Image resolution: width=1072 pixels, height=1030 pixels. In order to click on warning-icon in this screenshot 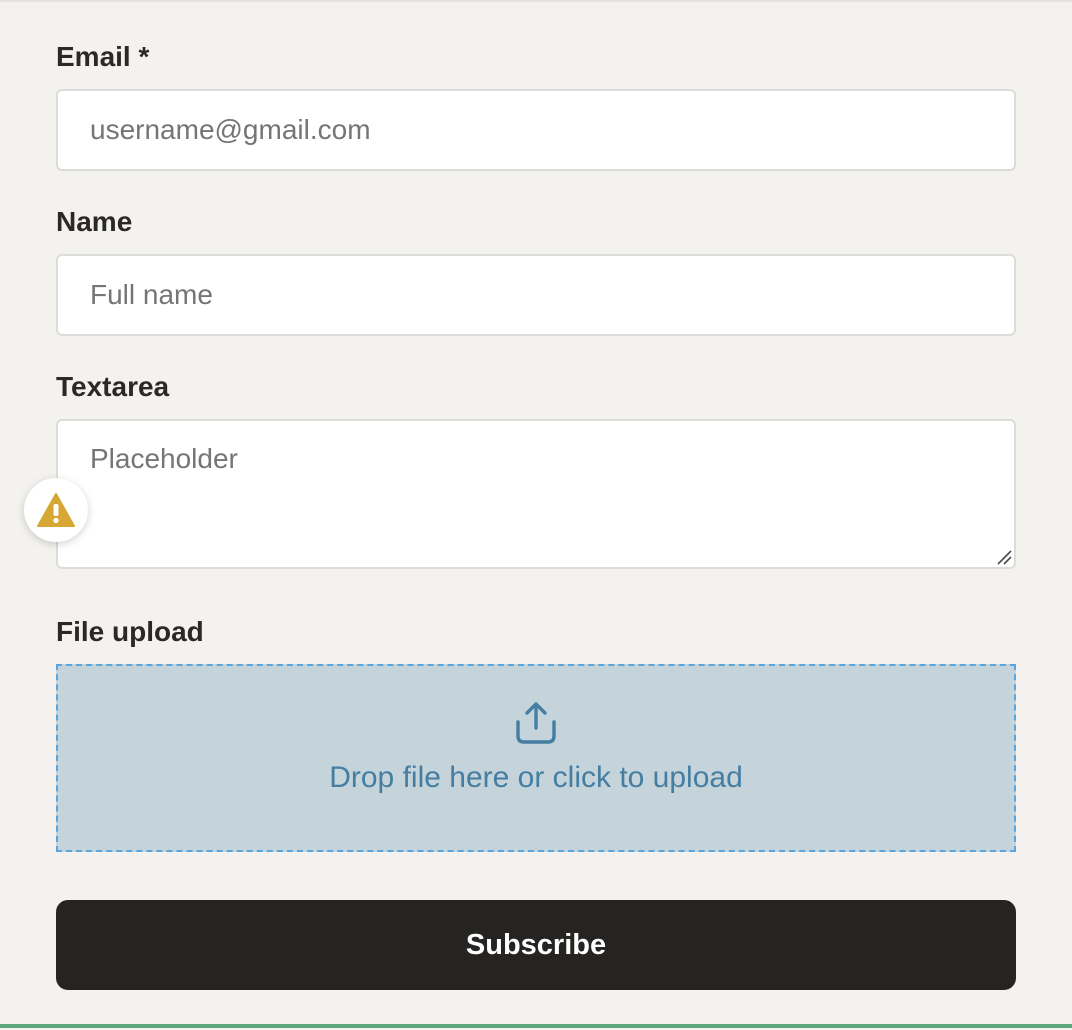, I will do `click(56, 510)`.